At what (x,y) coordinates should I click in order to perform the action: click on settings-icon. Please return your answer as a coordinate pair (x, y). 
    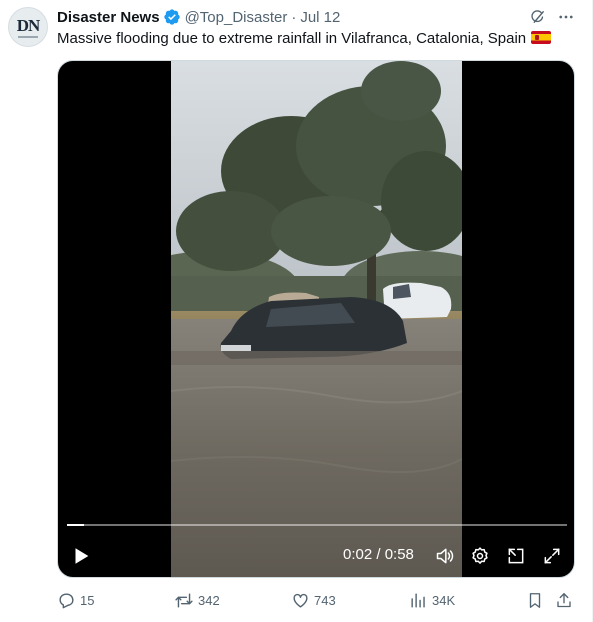
    Looking at the image, I should click on (480, 556).